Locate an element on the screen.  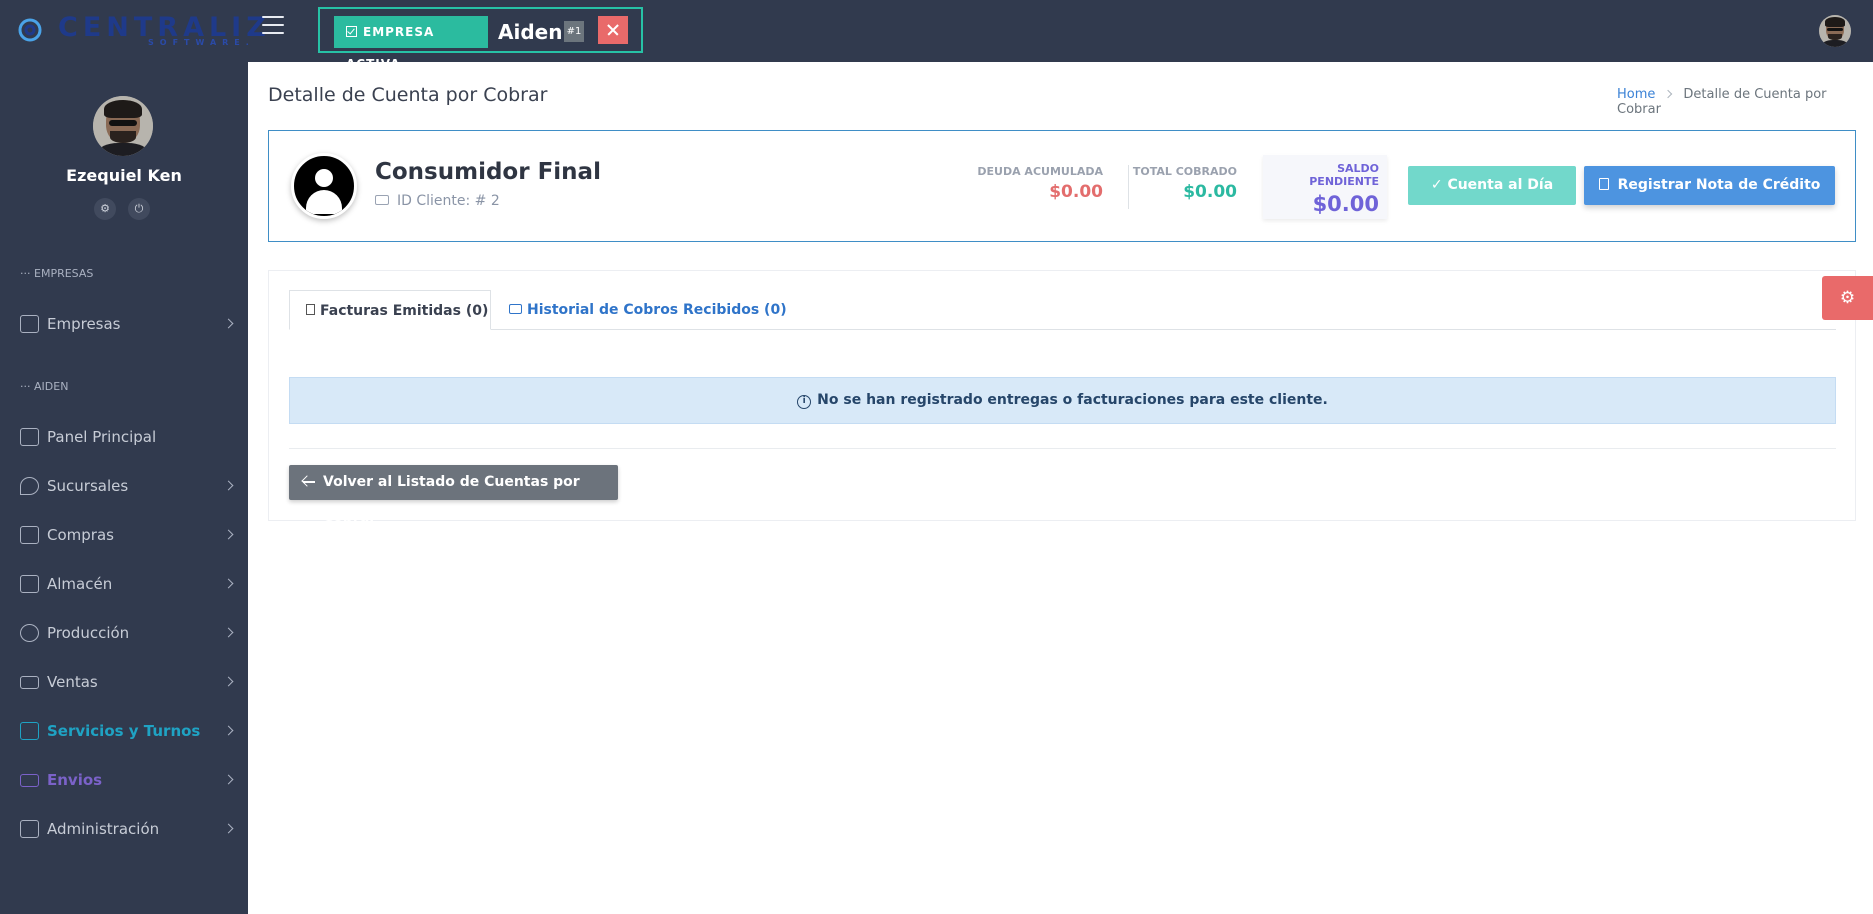
active-company-name: Aiden is located at coordinates (530, 32).